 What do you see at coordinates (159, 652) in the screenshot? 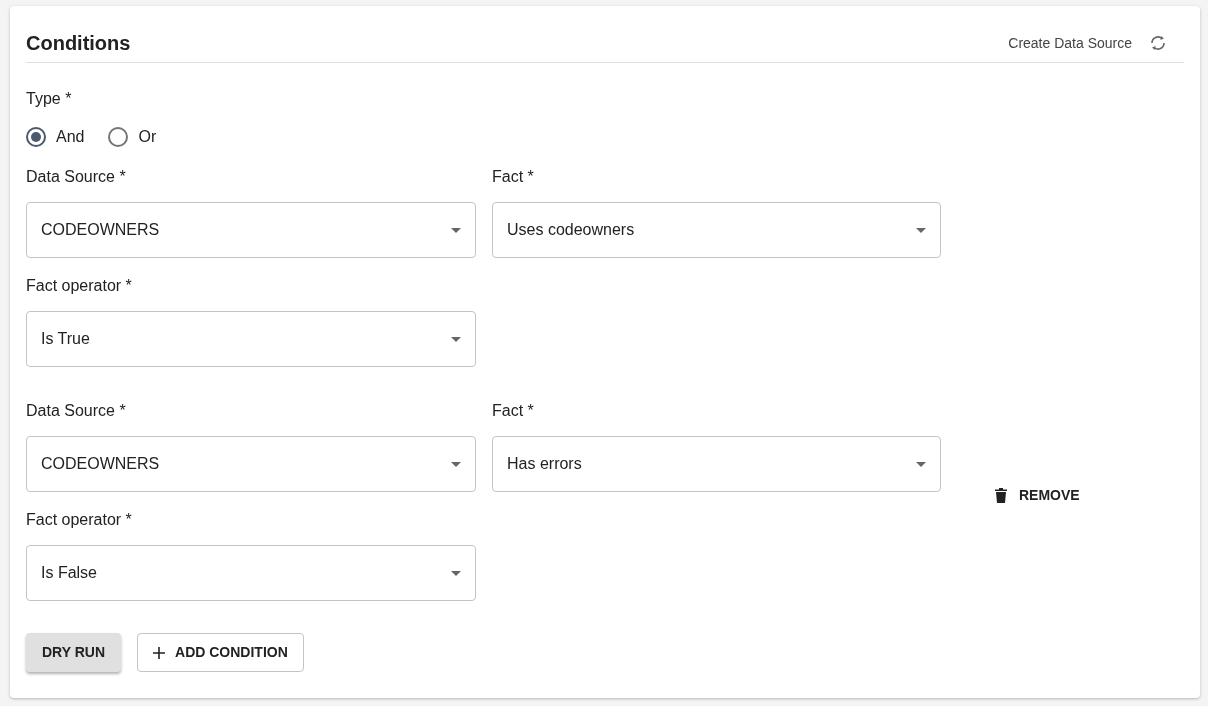
I see `plus-icon` at bounding box center [159, 652].